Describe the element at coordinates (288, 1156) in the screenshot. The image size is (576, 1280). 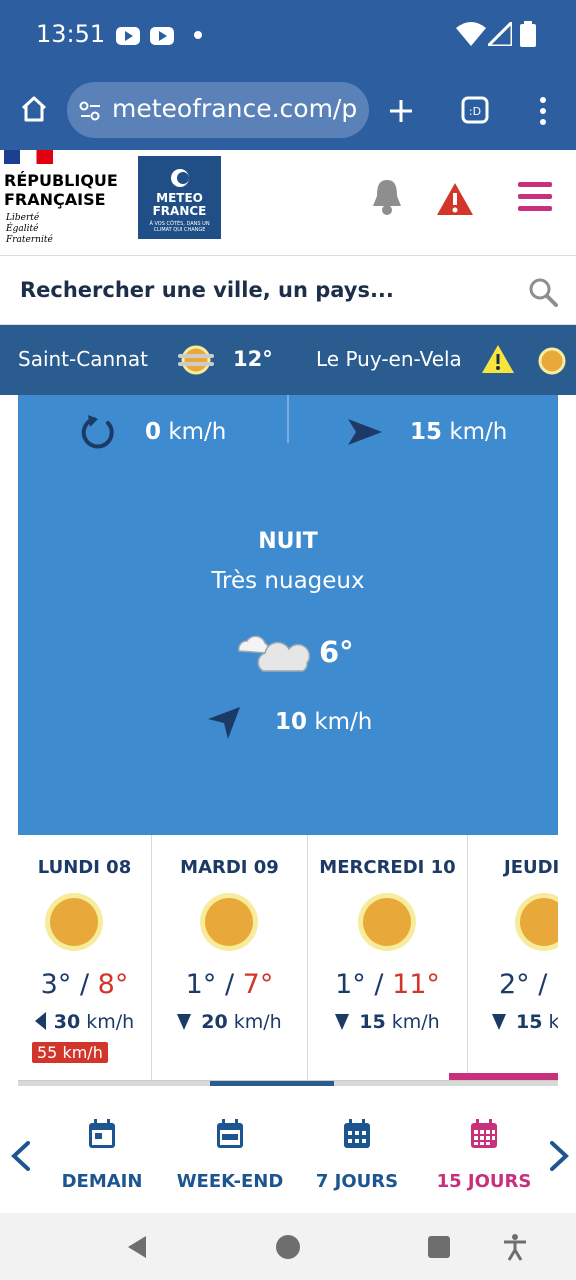
I see `period-tab-bar: DEMAIN WEEK-END 7 JOURS 15 JOURS` at that location.